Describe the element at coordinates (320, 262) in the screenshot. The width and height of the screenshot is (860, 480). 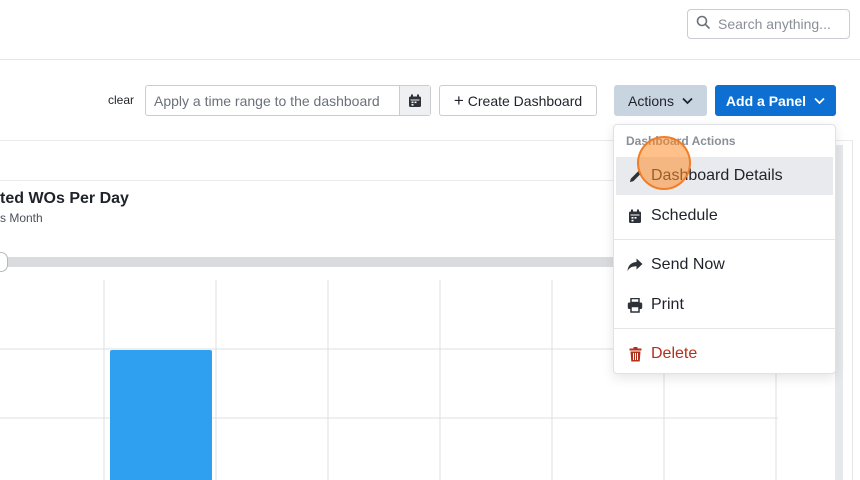
I see `range-slider-track` at that location.